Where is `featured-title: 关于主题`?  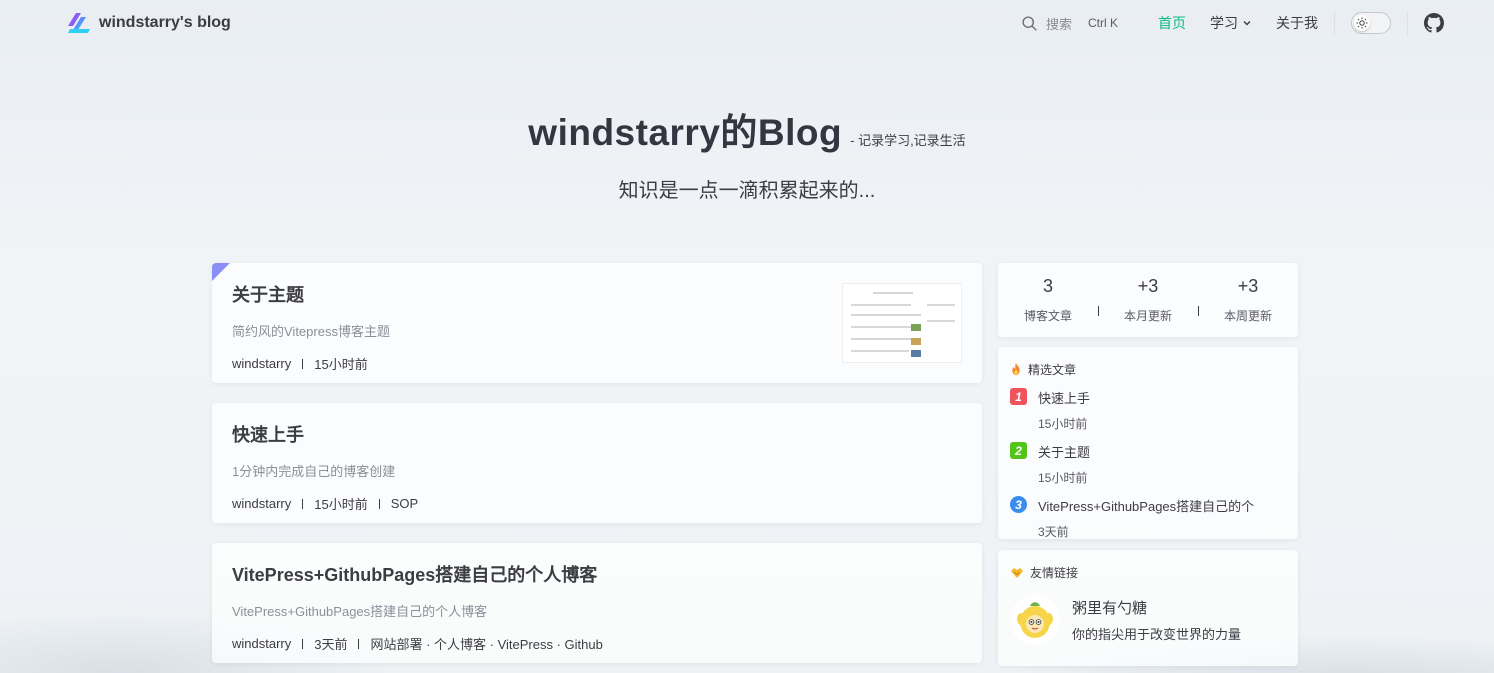 featured-title: 关于主题 is located at coordinates (1064, 452).